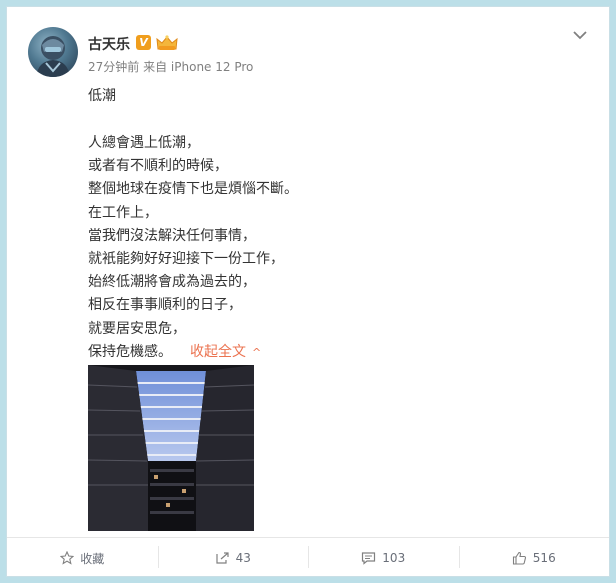 The width and height of the screenshot is (616, 583). Describe the element at coordinates (218, 351) in the screenshot. I see `collapse-label: 收起全文` at that location.